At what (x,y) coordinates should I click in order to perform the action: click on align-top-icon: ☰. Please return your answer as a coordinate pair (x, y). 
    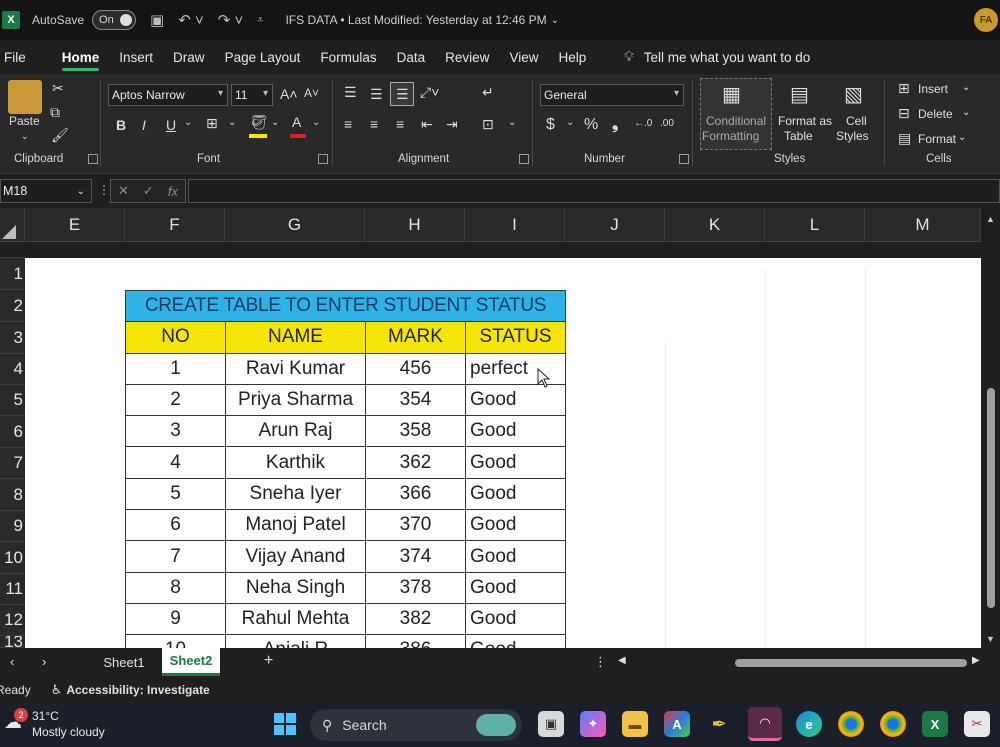
    Looking at the image, I should click on (350, 92).